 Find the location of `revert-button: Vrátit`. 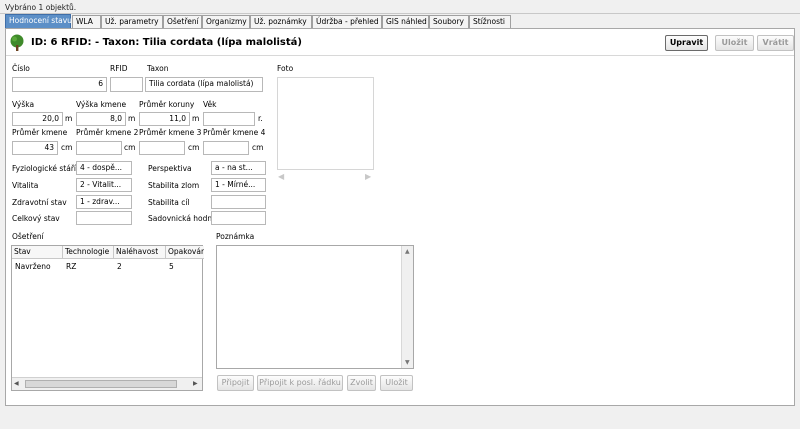

revert-button: Vrátit is located at coordinates (775, 43).